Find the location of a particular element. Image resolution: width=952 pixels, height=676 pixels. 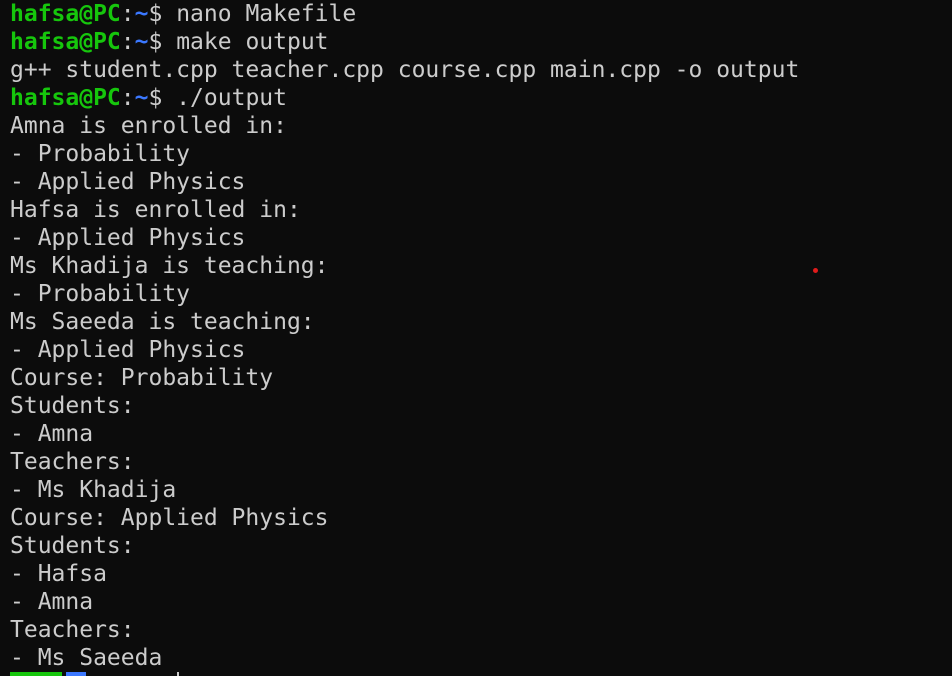

next-prompt-partial is located at coordinates (95, 674).